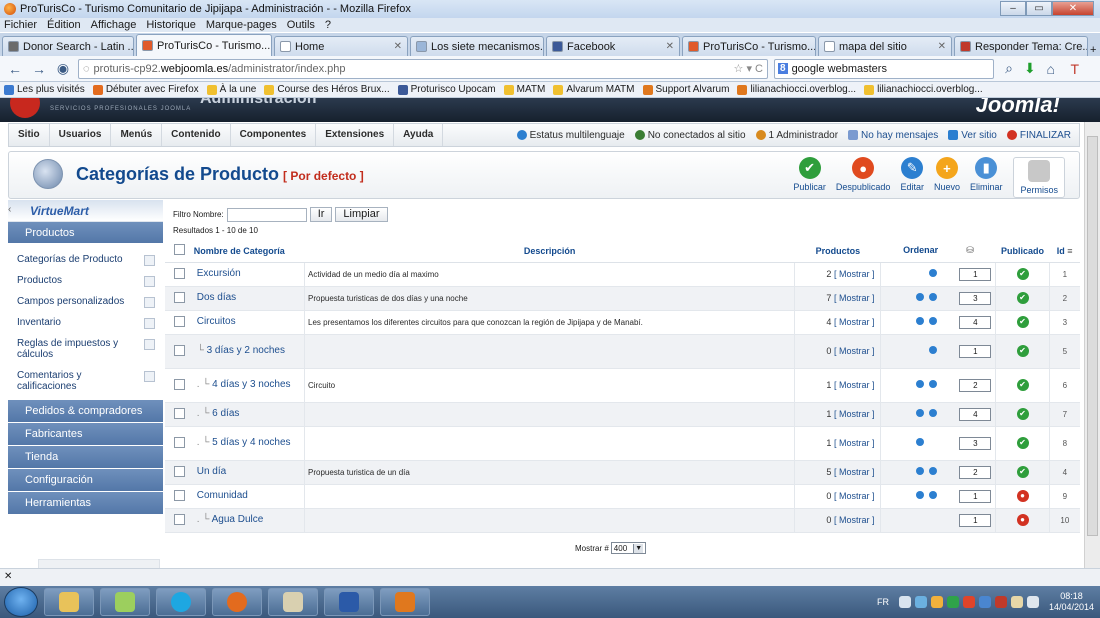 The image size is (1100, 618). What do you see at coordinates (68, 46) in the screenshot?
I see `browser-tab: Donor Search - Latin ...✕` at bounding box center [68, 46].